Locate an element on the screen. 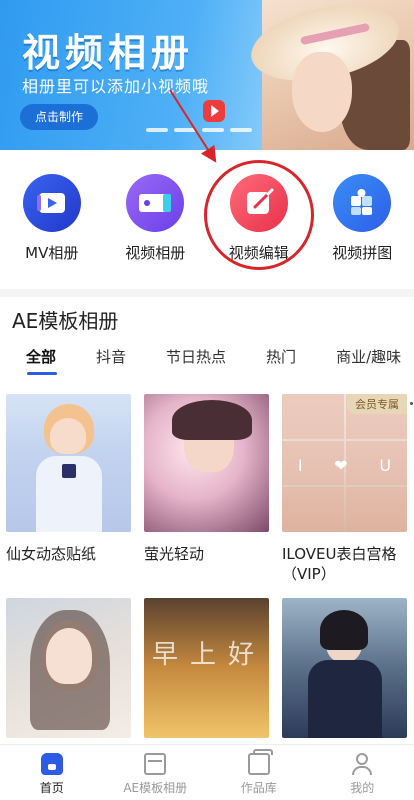  template-card: I ❤ U 会员专属 ILOVEU表白宫格（VIP） is located at coordinates (344, 489).